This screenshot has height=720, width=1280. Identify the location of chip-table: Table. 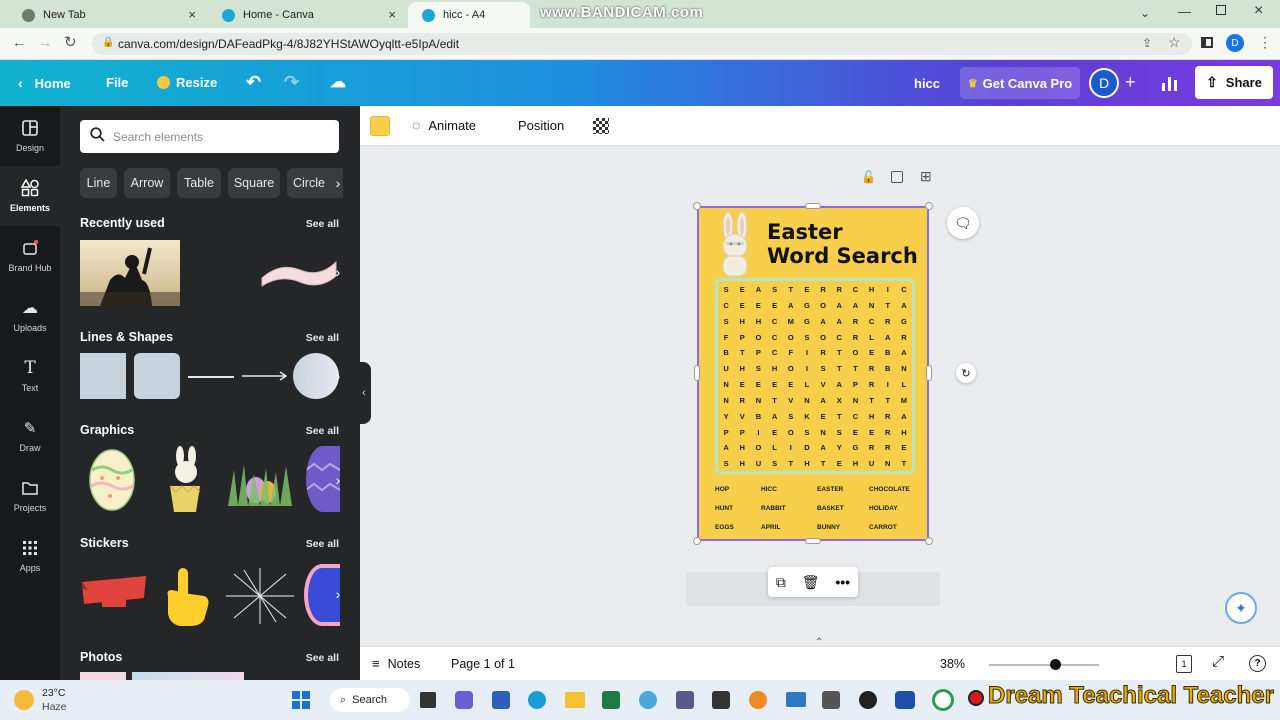
(199, 183).